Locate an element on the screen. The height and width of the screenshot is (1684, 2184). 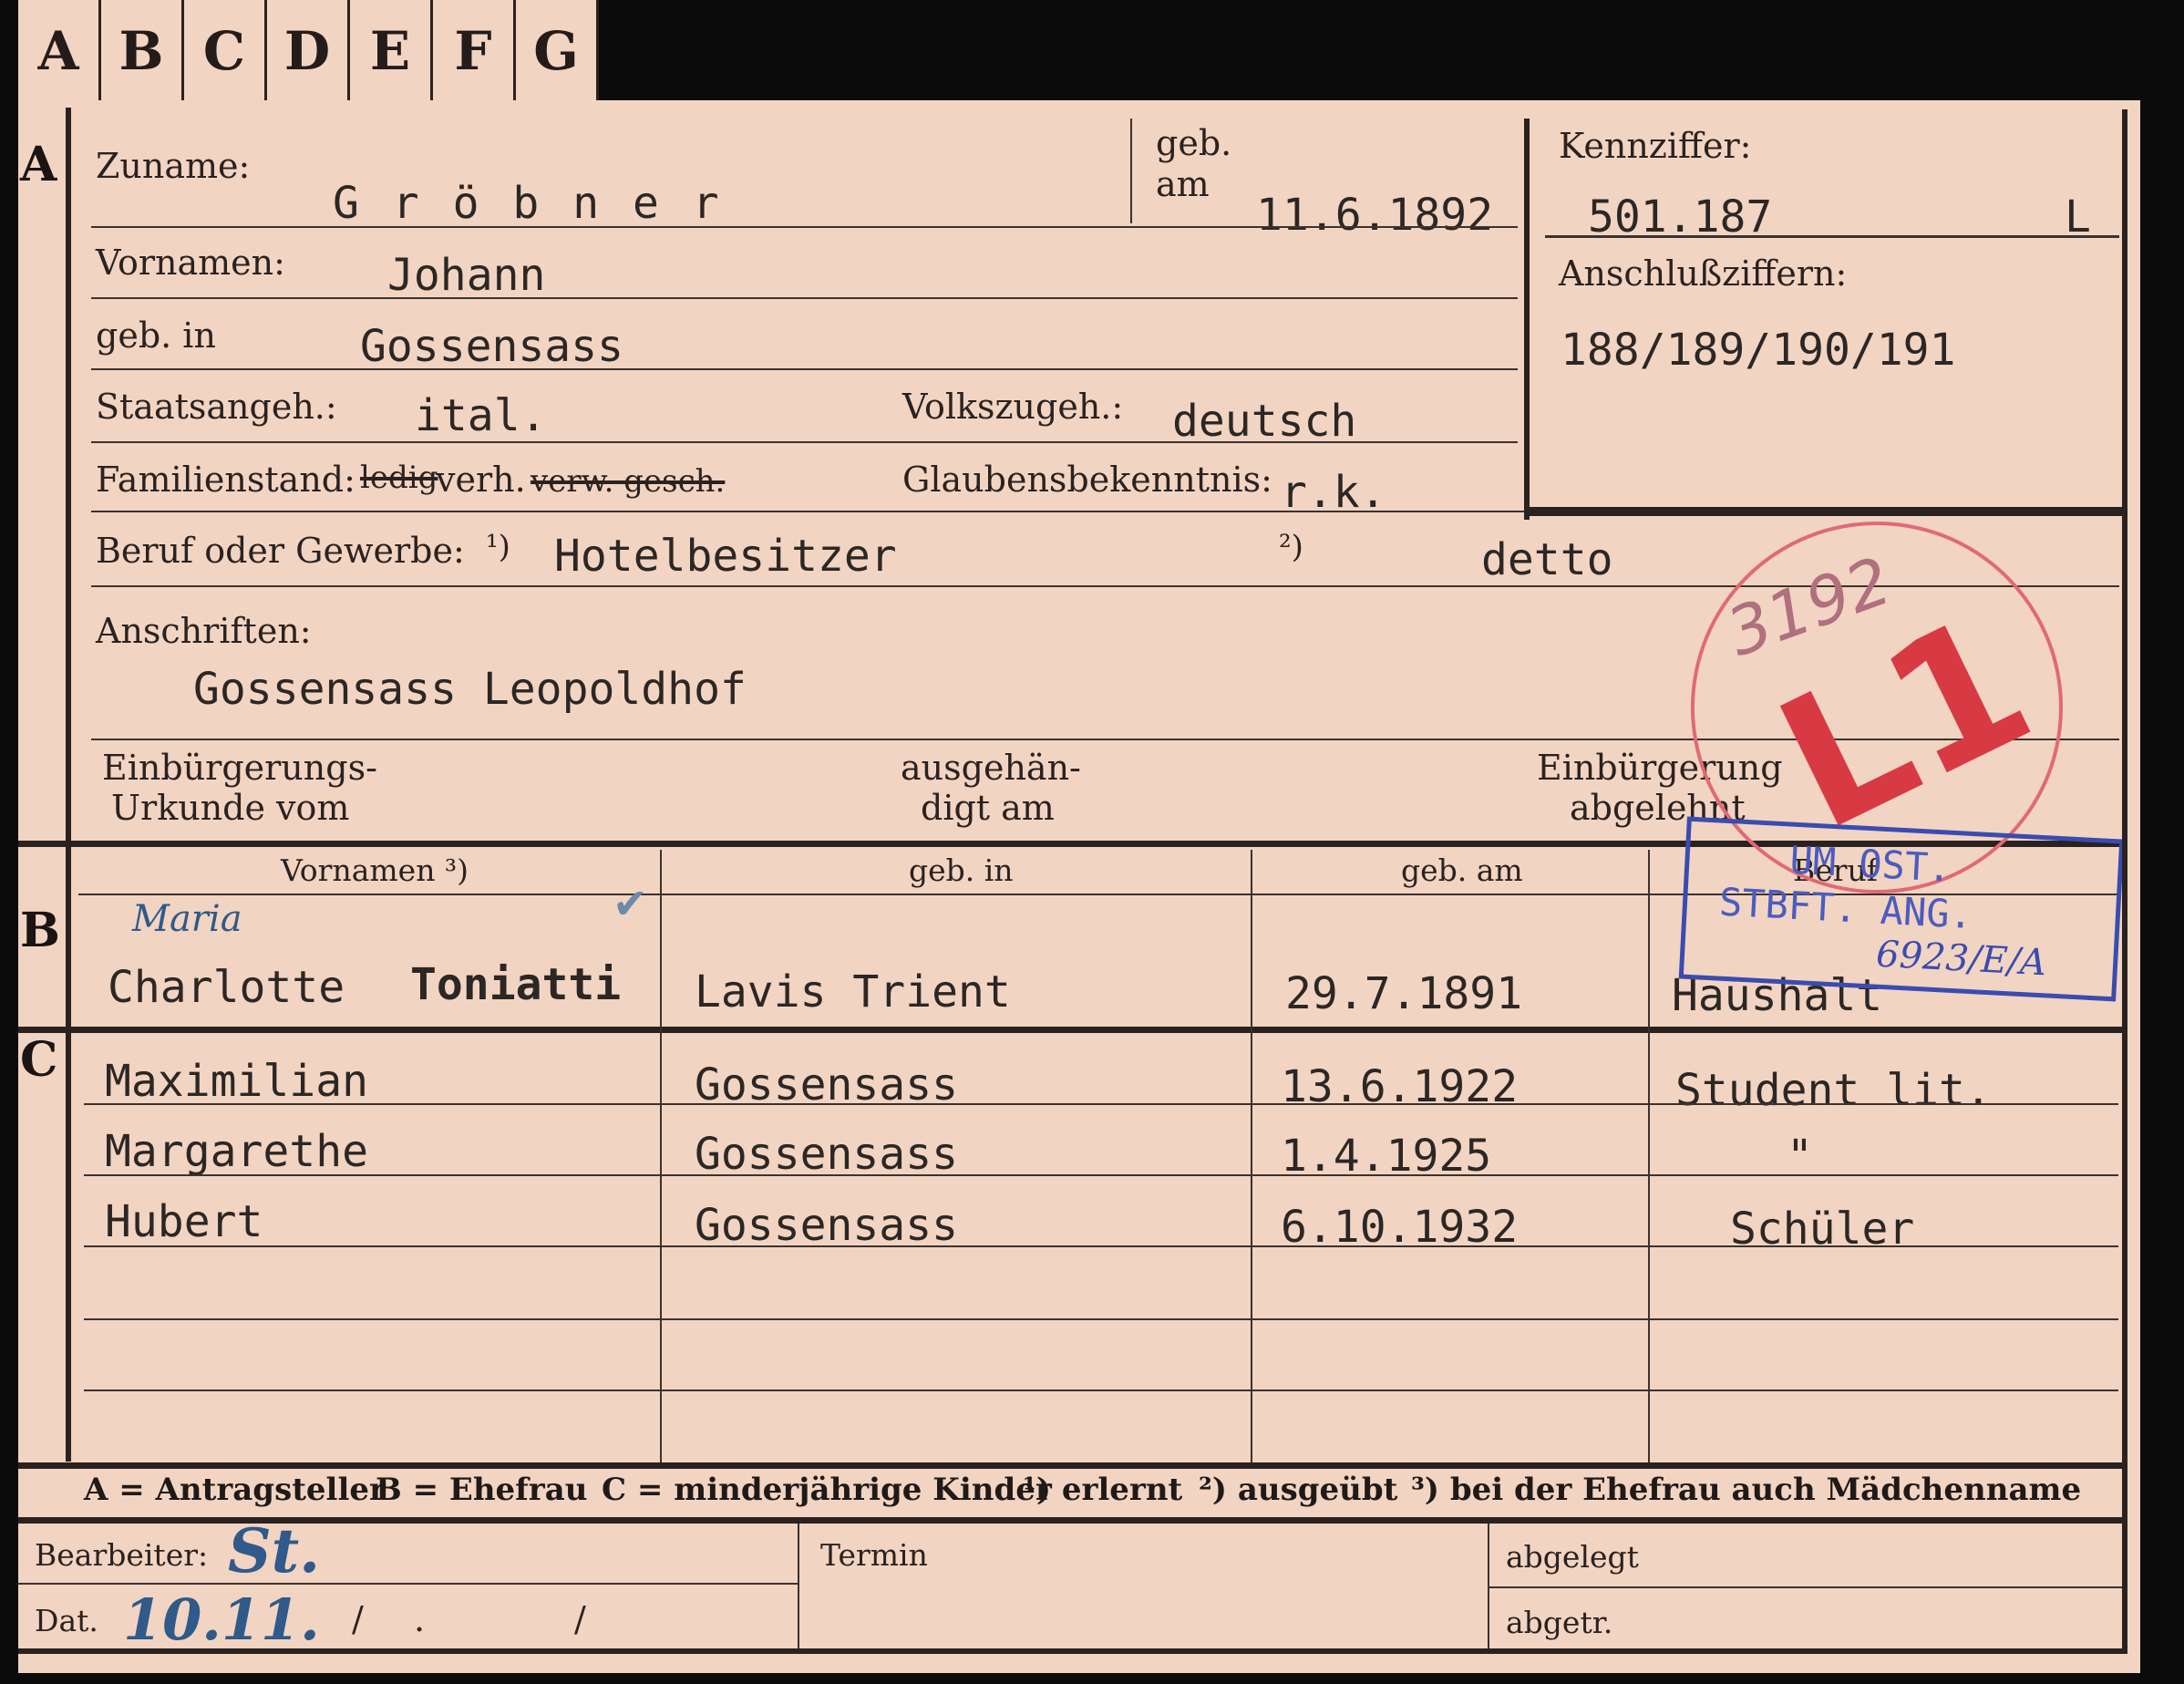
file-no-label: Kennziffer: is located at coordinates (1655, 146).